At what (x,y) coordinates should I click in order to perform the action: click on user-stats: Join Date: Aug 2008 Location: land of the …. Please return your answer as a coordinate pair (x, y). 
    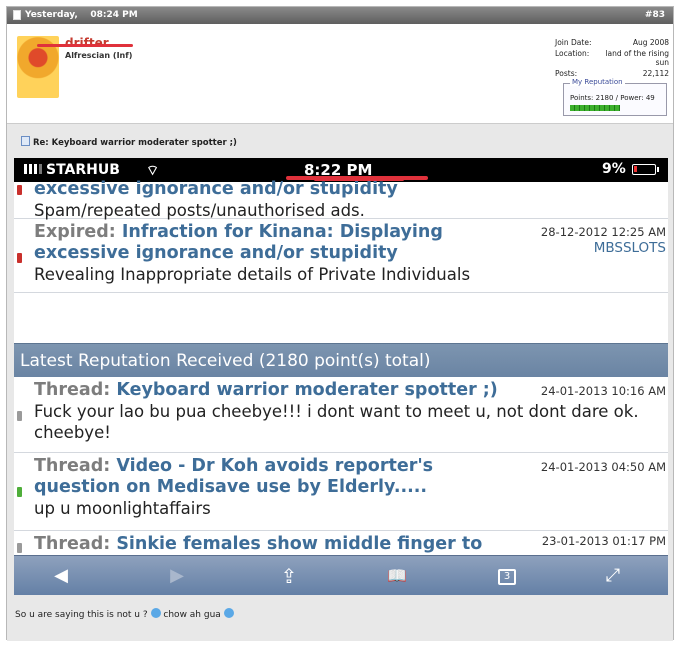
    Looking at the image, I should click on (612, 59).